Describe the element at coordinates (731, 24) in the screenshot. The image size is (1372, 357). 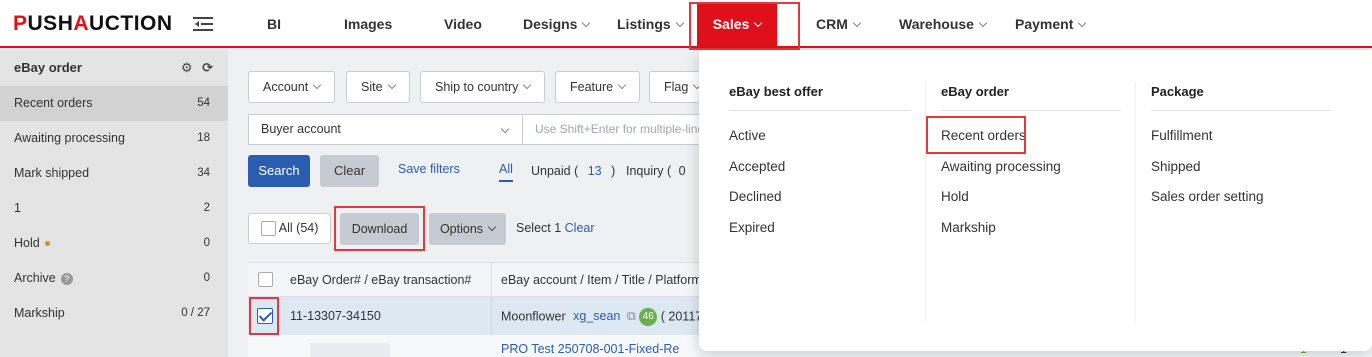
I see `nav-label: Sales` at that location.